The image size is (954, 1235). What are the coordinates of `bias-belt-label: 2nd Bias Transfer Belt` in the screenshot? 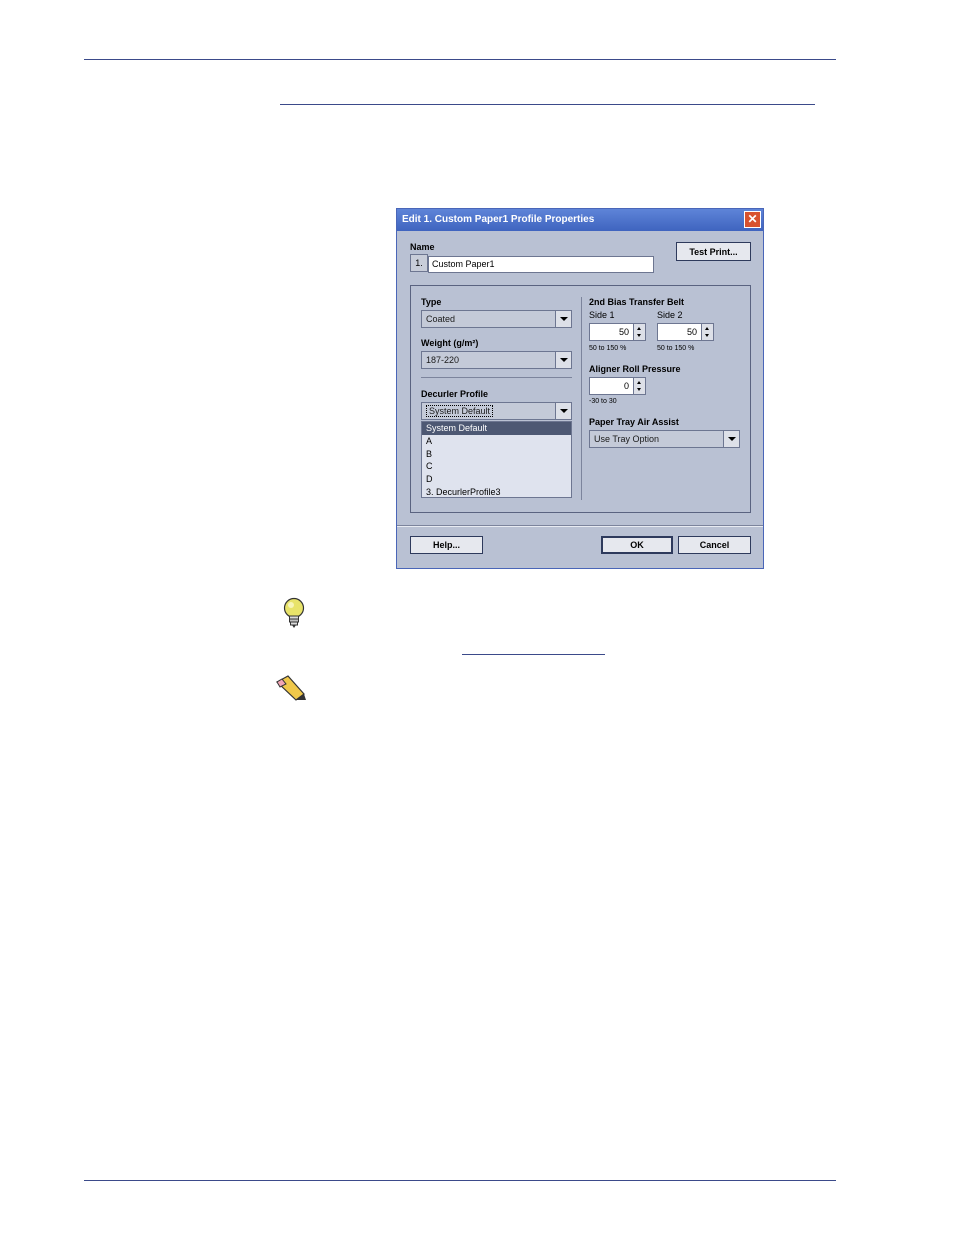 It's located at (637, 302).